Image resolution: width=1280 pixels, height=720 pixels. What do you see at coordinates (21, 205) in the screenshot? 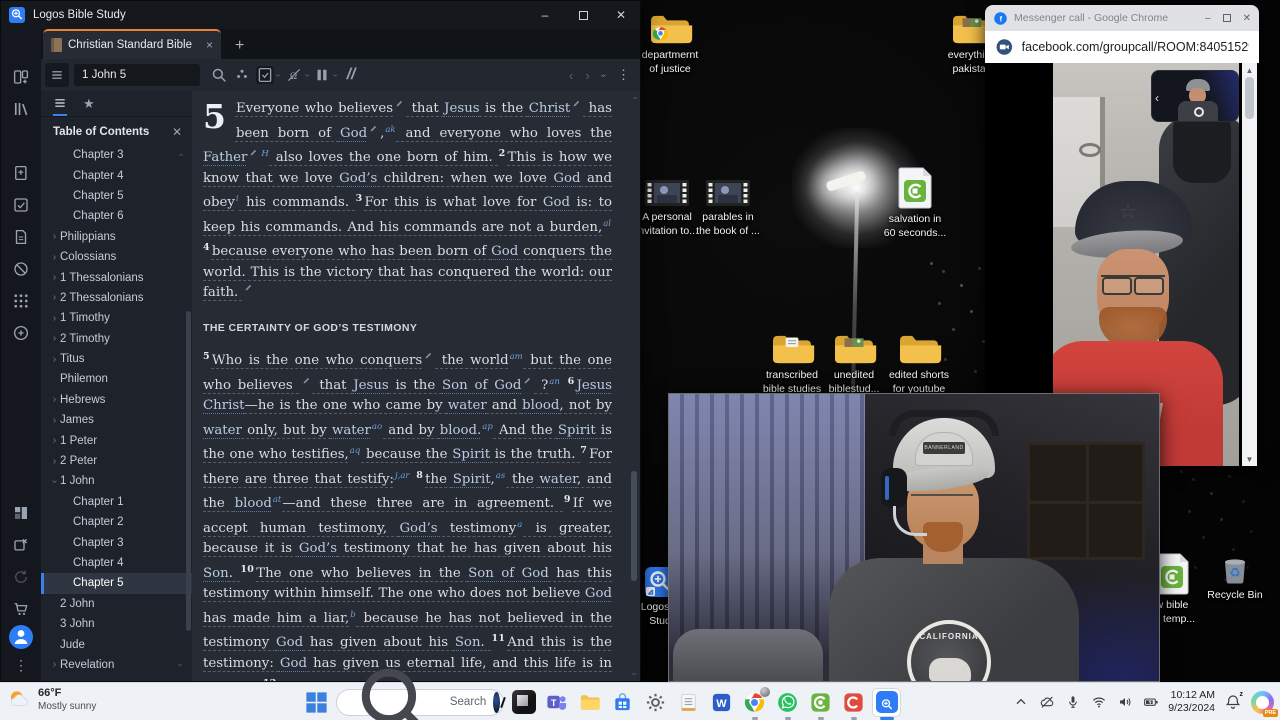
I see `workflow-icon` at bounding box center [21, 205].